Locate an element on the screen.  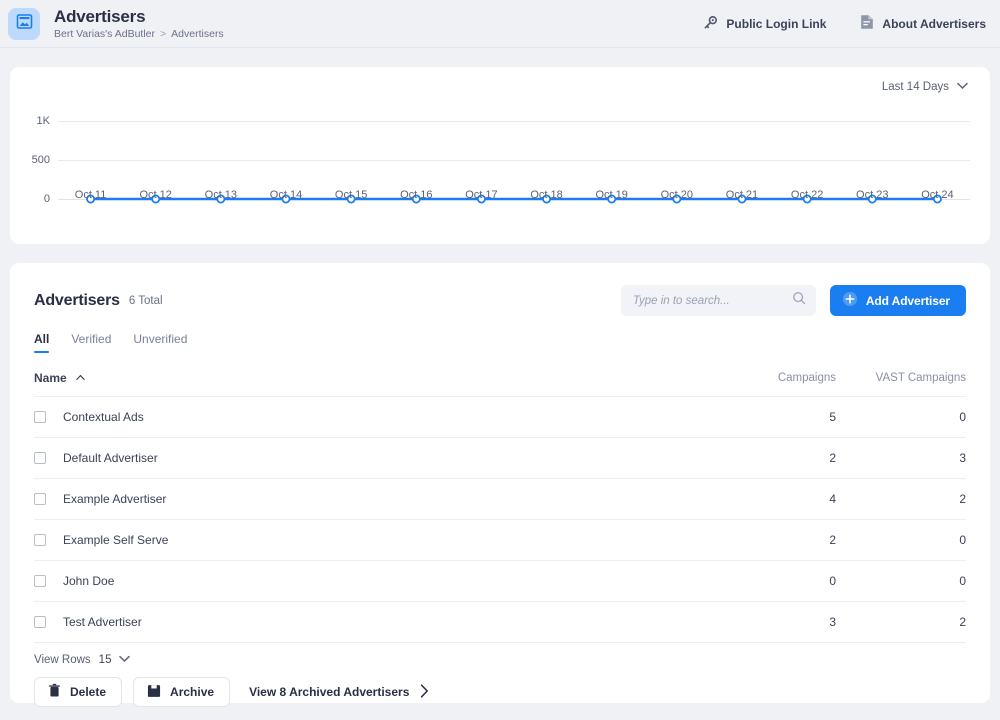
x-tick: Oct 17 is located at coordinates (481, 195).